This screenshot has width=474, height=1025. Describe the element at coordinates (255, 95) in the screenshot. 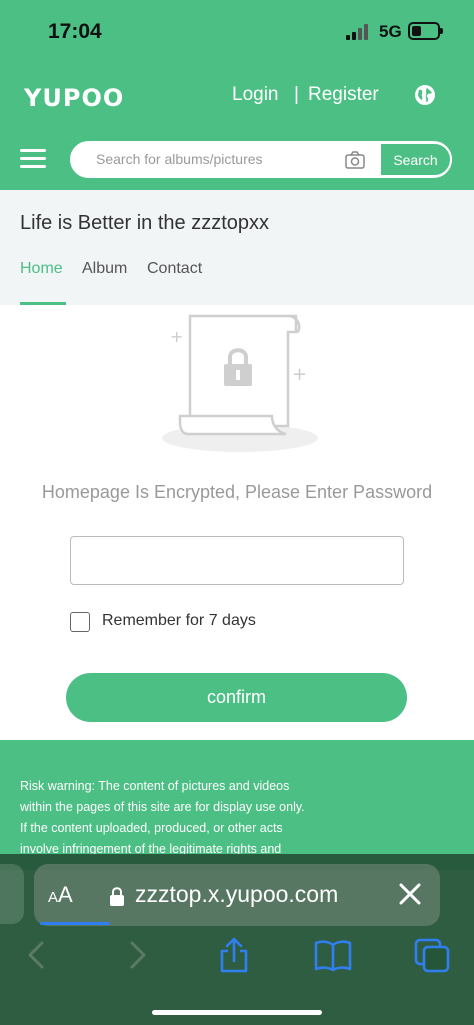

I see `login-link: Login` at that location.